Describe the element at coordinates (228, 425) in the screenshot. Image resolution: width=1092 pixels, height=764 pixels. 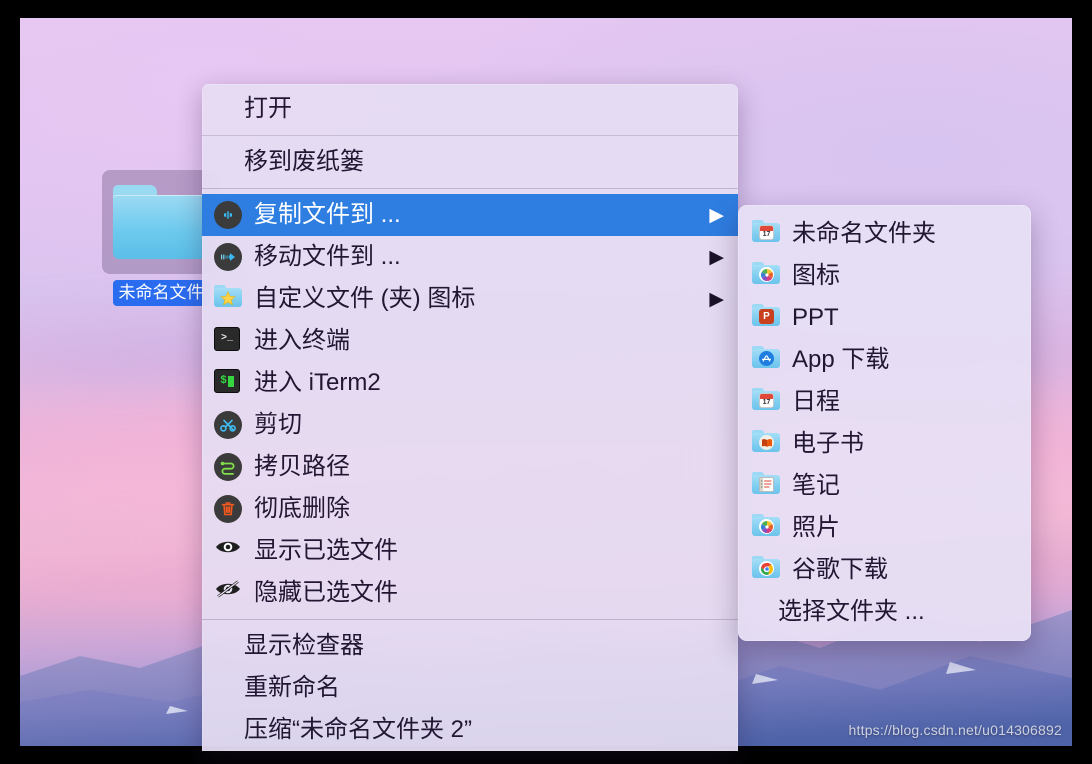
I see `scissors-icon` at that location.